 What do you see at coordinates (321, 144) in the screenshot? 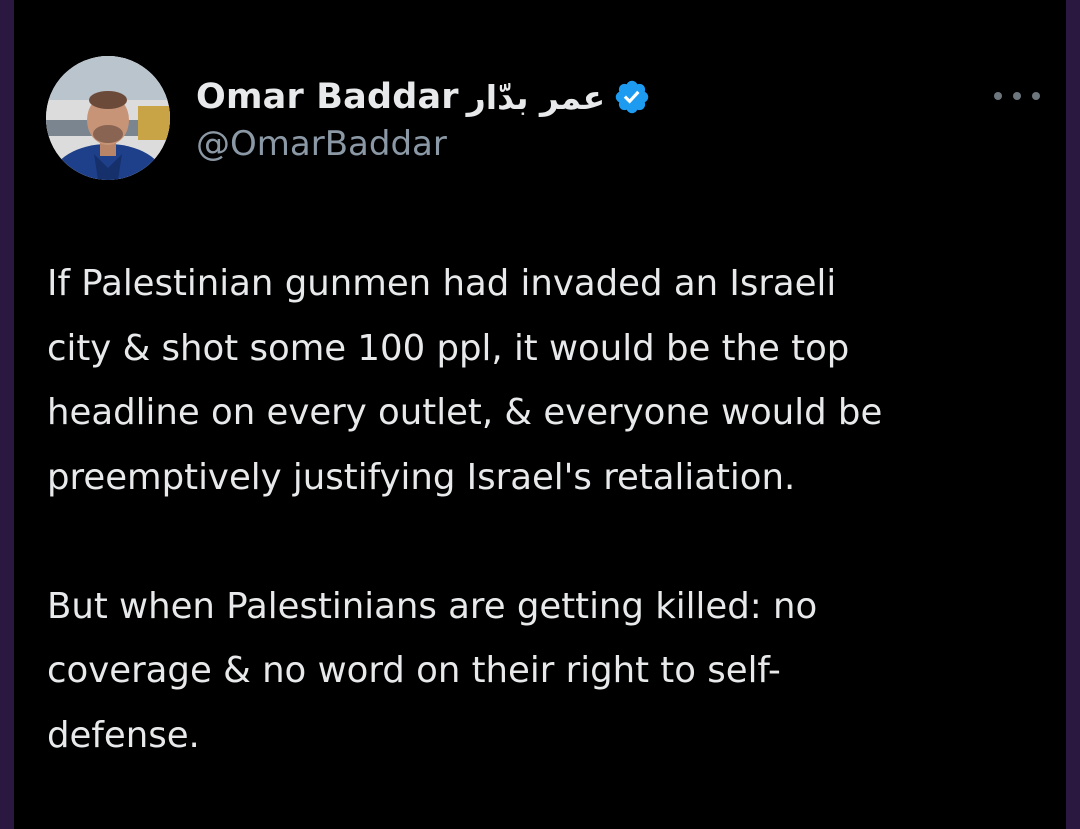
I see `author-handle: @OmarBaddar` at bounding box center [321, 144].